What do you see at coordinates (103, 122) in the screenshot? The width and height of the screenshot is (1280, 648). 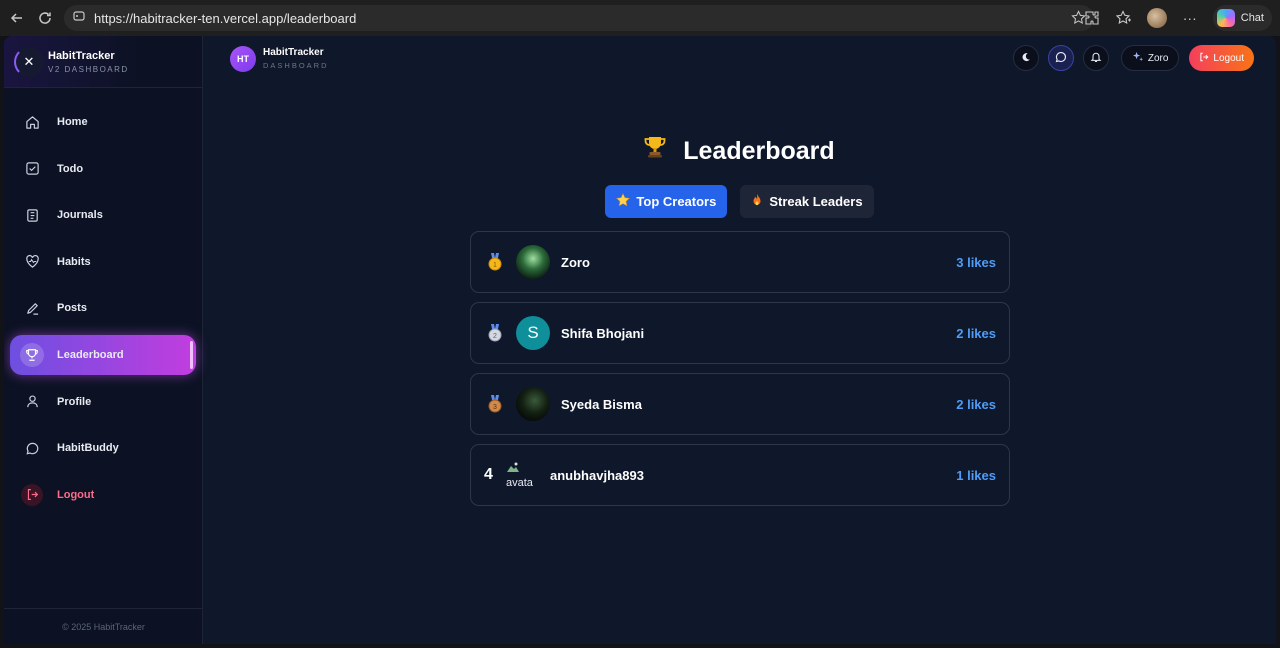 I see `sidebar-item-home: Home` at bounding box center [103, 122].